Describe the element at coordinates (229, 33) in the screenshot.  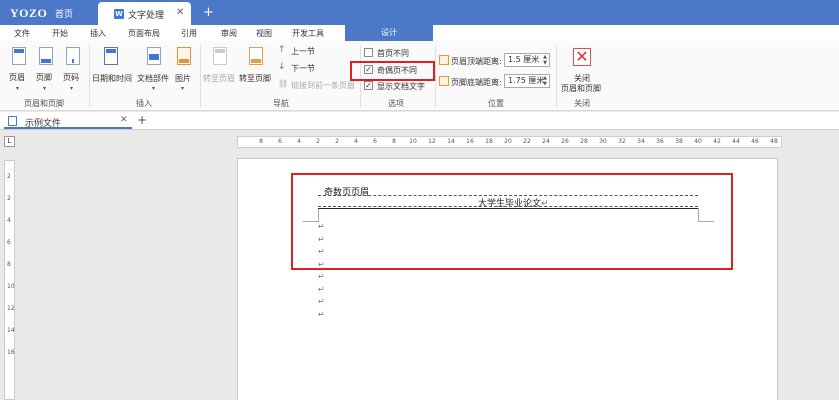
I see `menu-review: 审阅` at that location.